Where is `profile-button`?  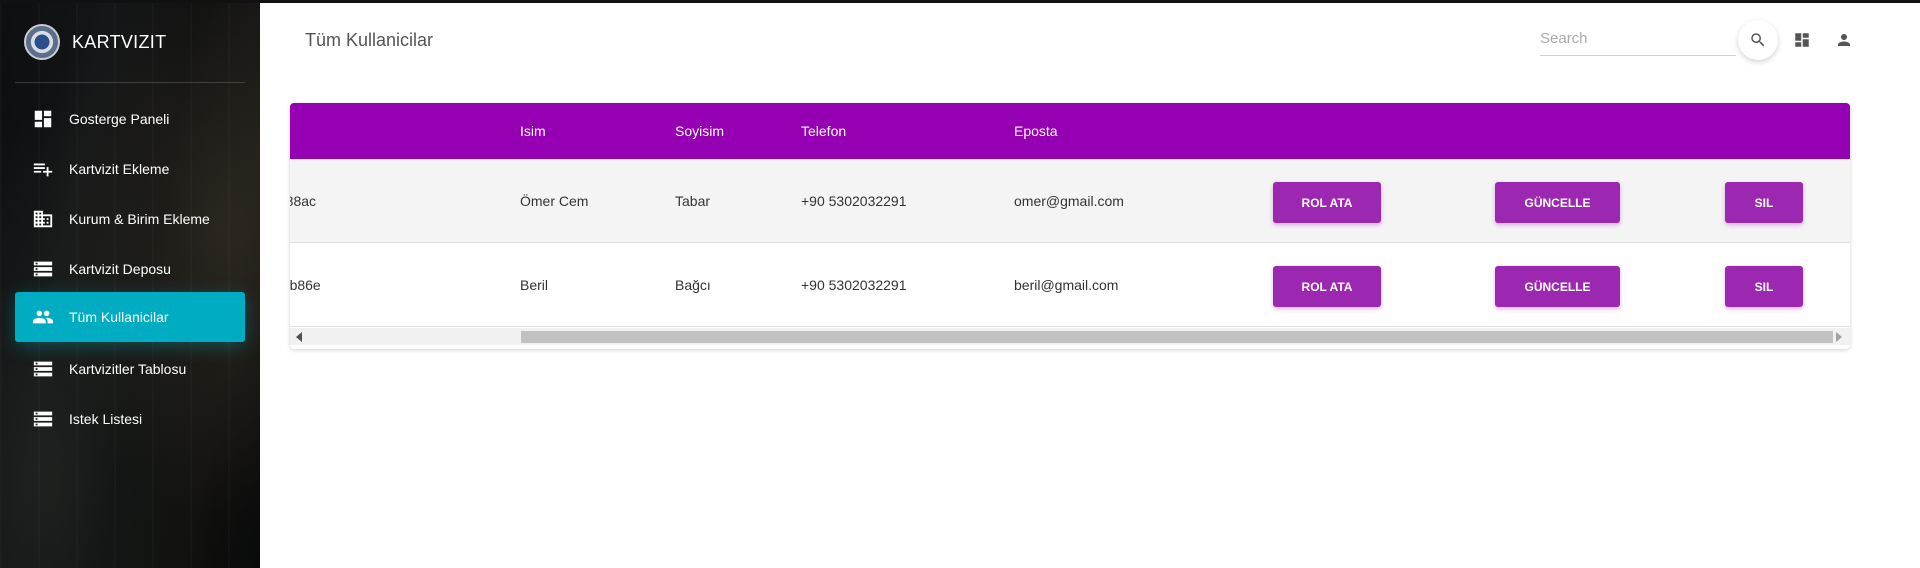 profile-button is located at coordinates (1844, 40).